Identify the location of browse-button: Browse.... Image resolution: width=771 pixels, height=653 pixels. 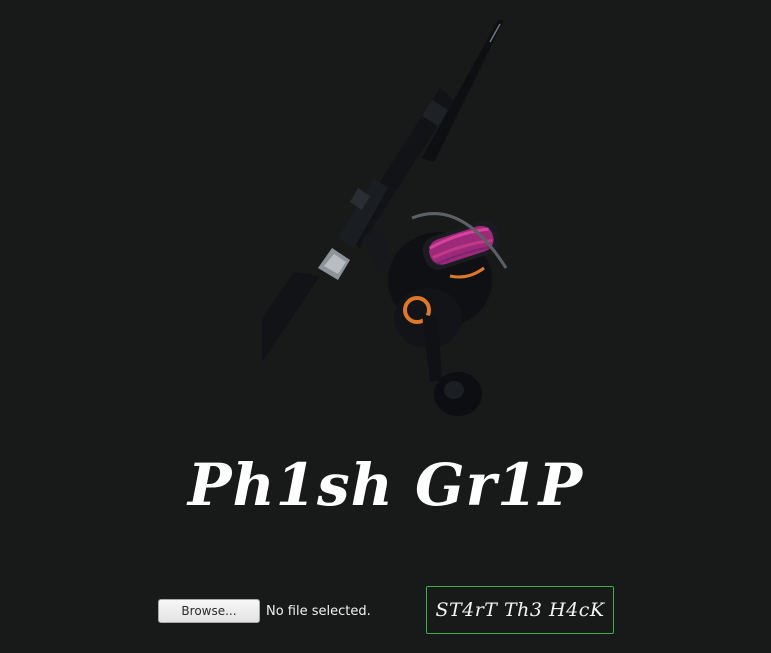
(209, 611).